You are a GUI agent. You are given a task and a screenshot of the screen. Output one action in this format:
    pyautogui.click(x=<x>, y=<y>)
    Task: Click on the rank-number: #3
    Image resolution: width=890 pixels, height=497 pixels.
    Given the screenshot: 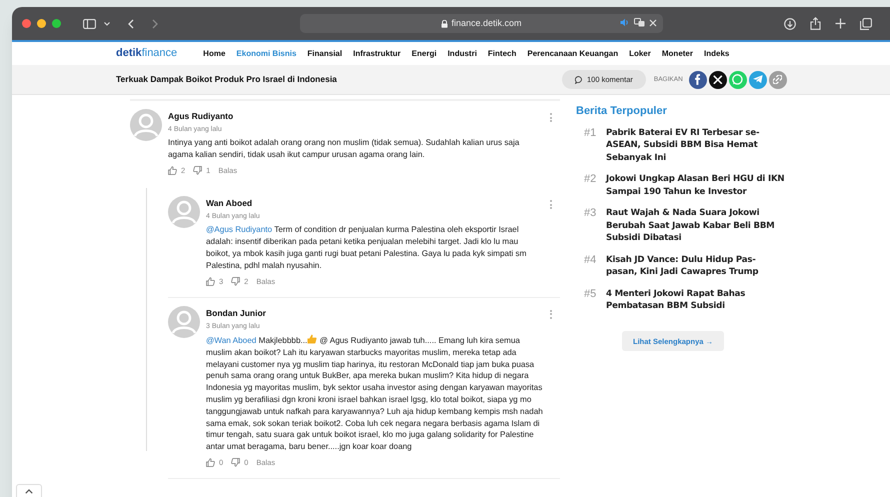 What is the action you would take?
    pyautogui.click(x=591, y=214)
    